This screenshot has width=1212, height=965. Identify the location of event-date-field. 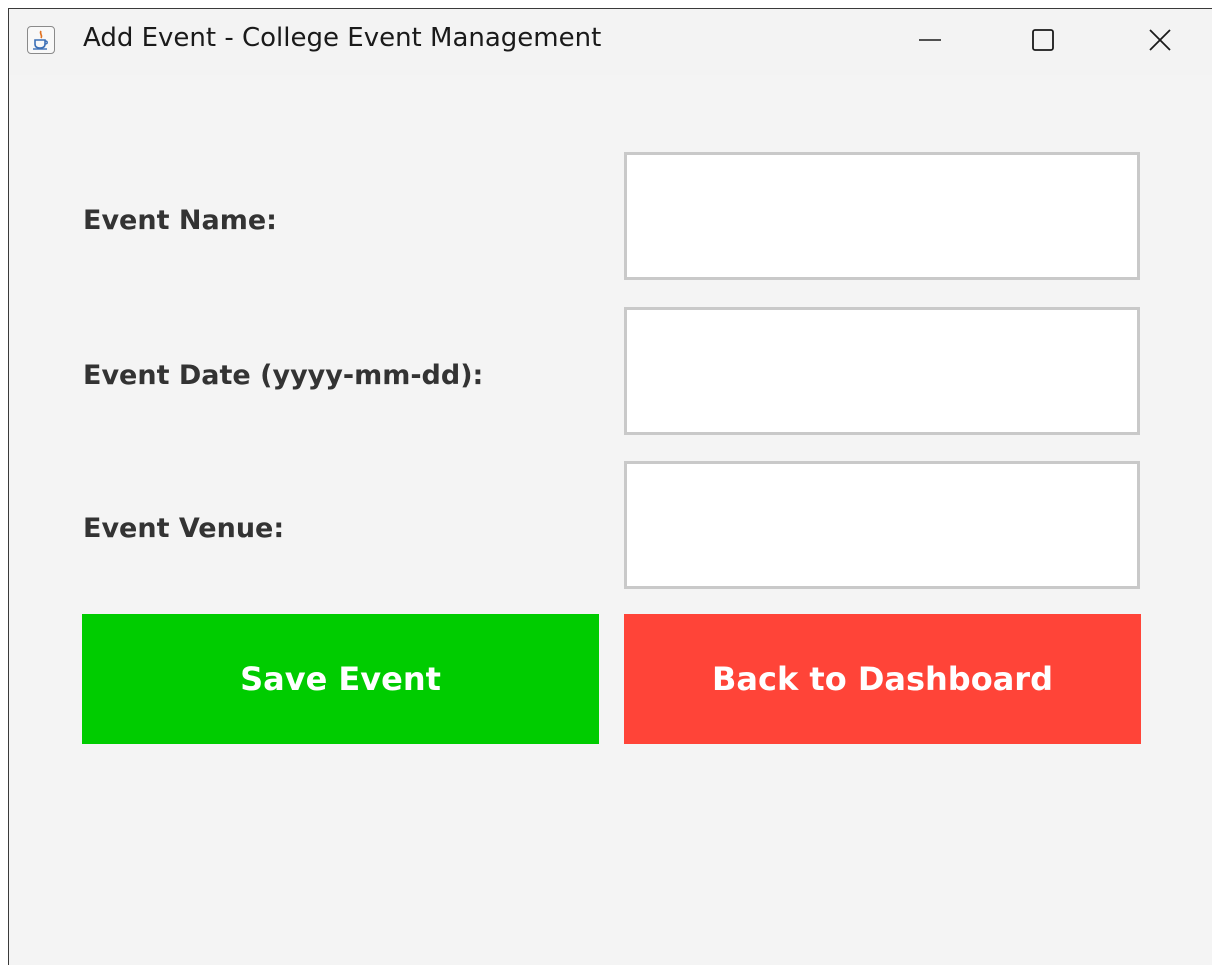
(882, 371).